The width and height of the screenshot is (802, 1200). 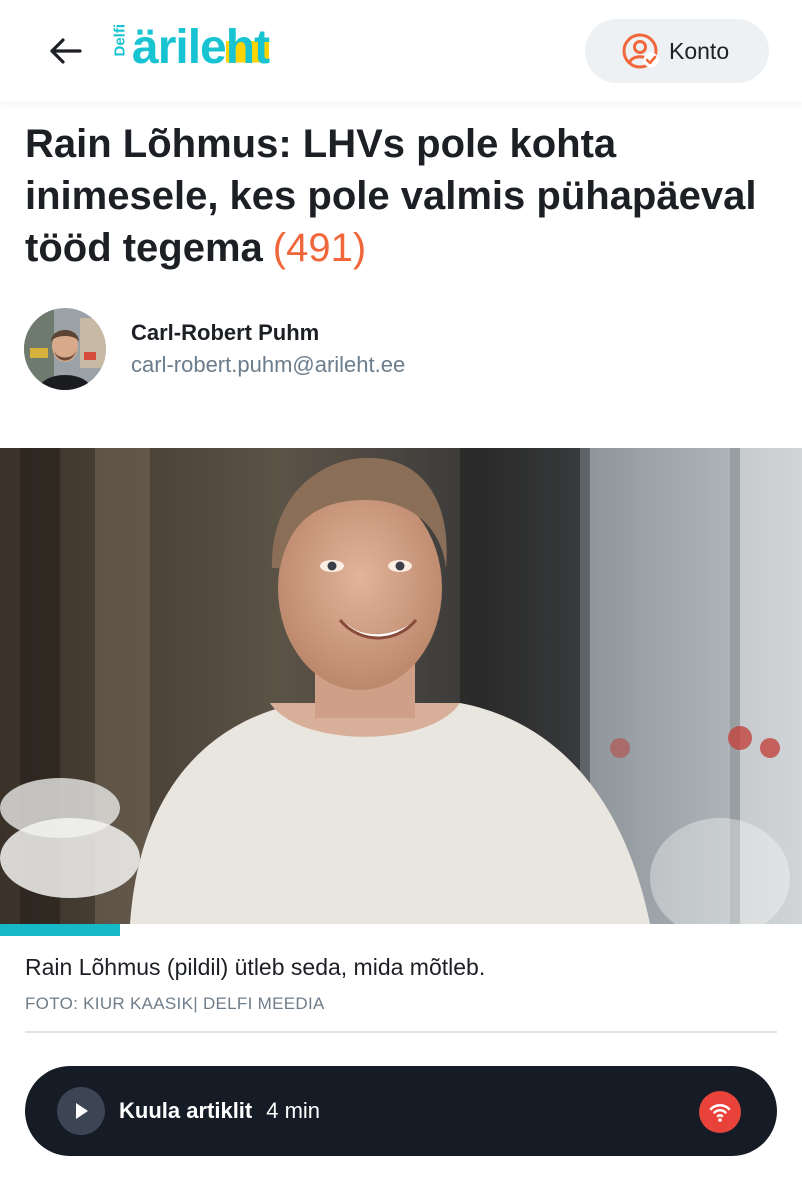 I want to click on play-icon, so click(x=82, y=1111).